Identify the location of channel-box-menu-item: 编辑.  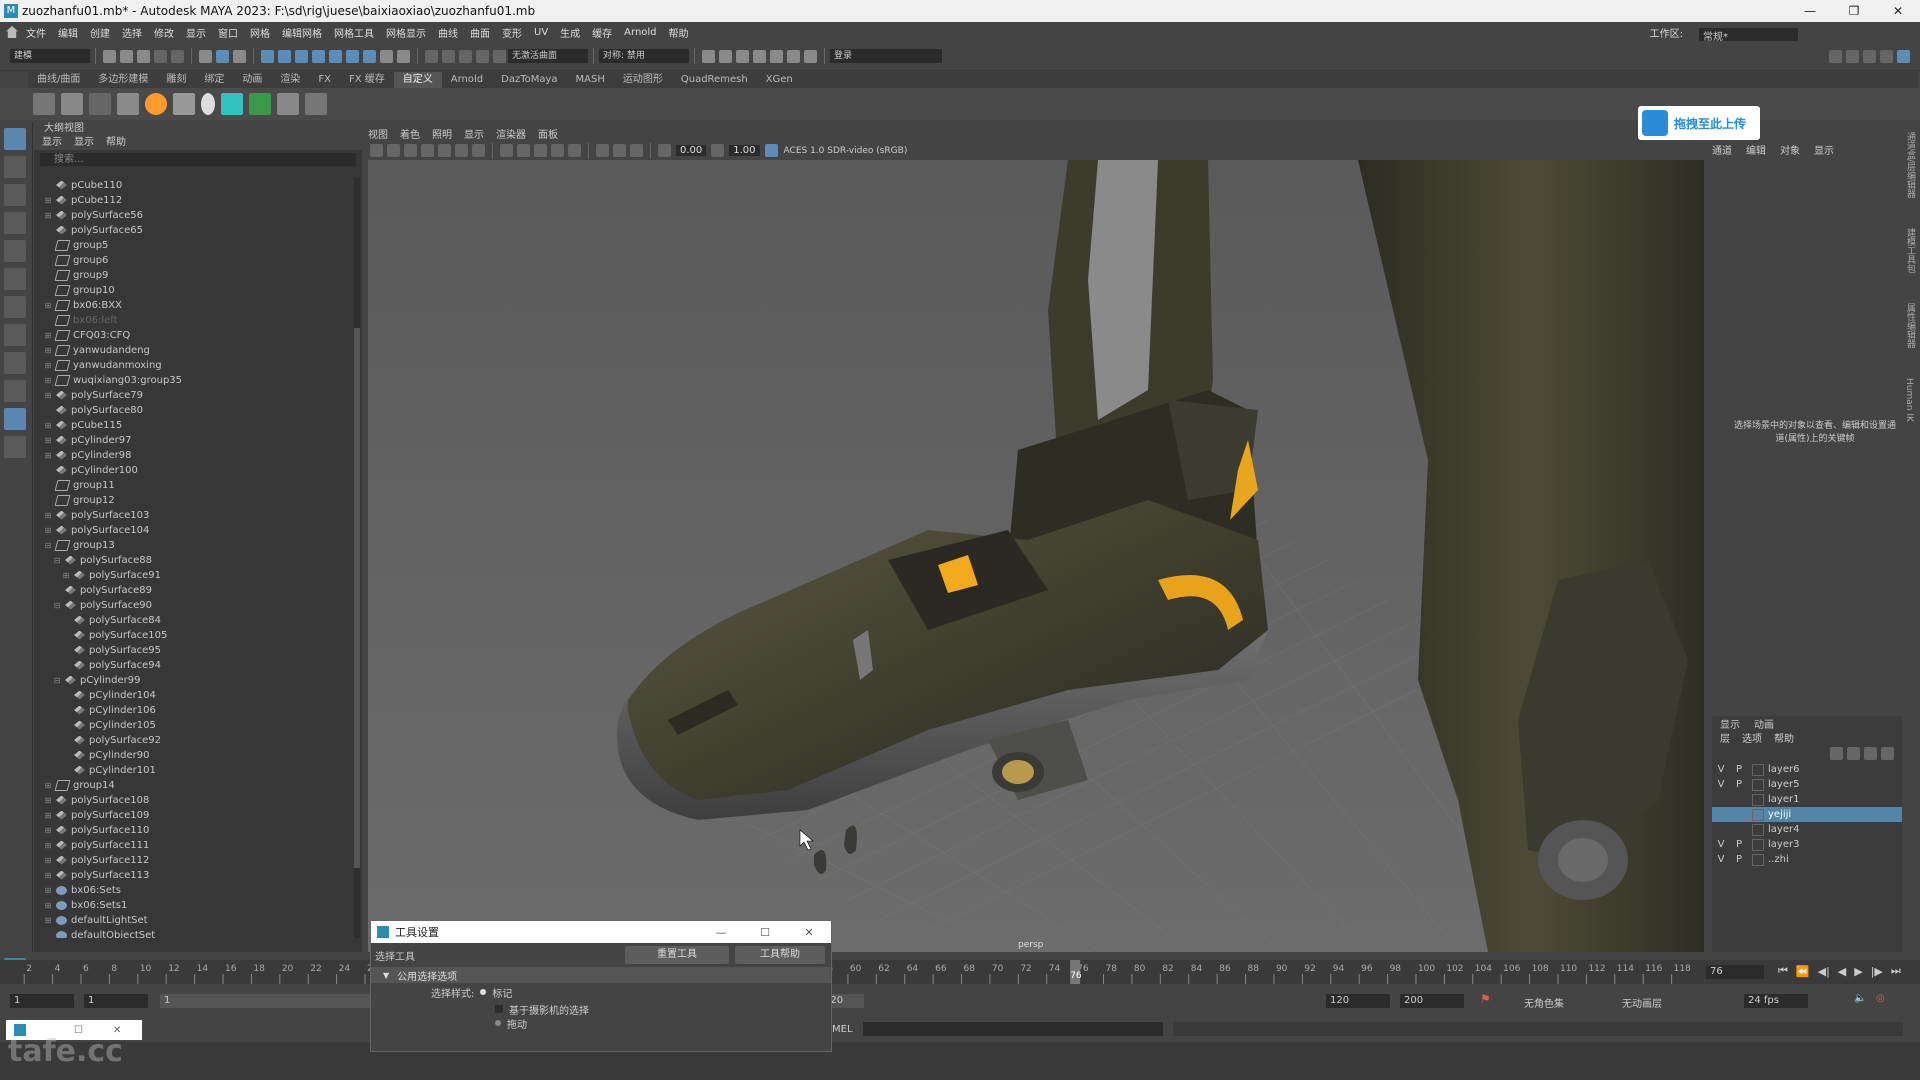
(1756, 149).